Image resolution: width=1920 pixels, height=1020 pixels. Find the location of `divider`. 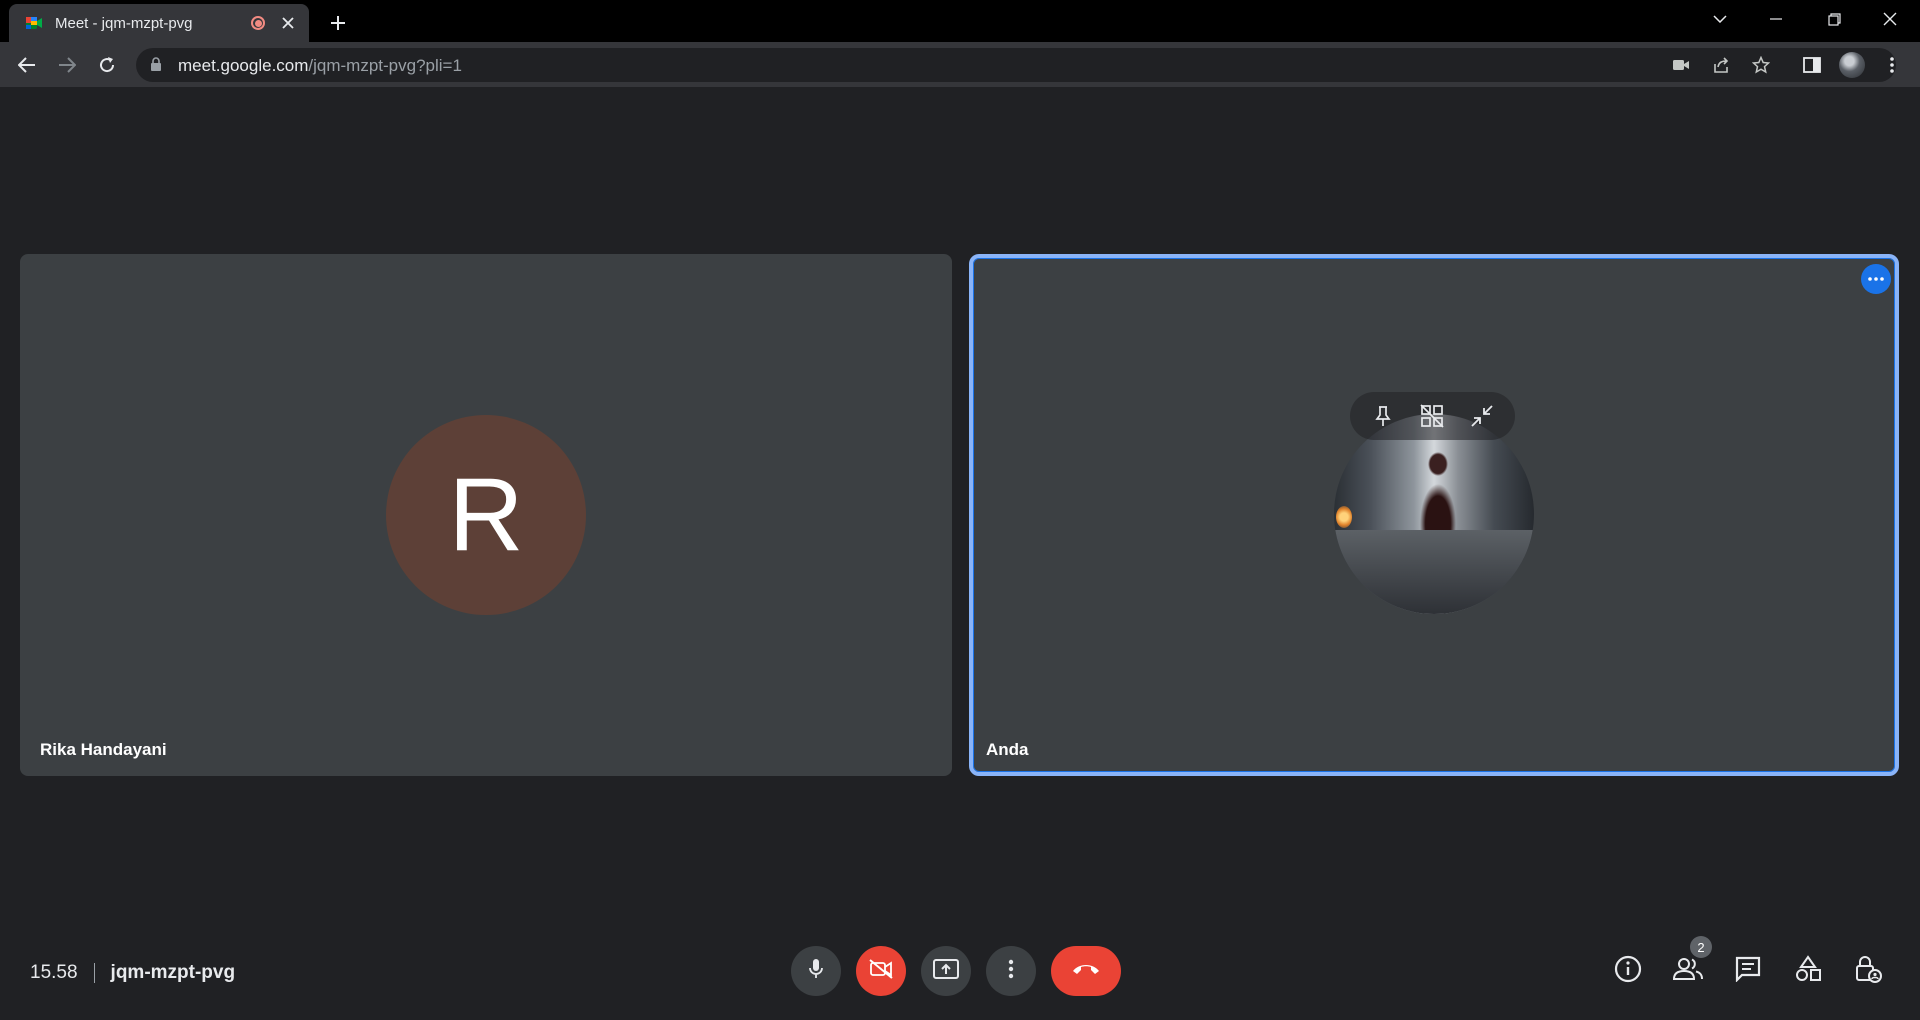

divider is located at coordinates (94, 973).